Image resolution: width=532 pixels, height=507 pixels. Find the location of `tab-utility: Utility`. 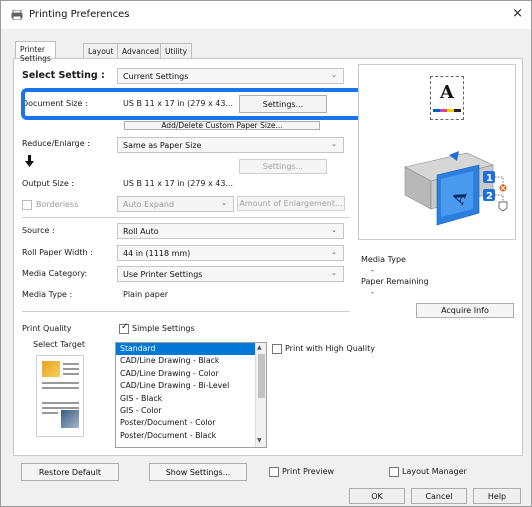

tab-utility: Utility is located at coordinates (176, 50).